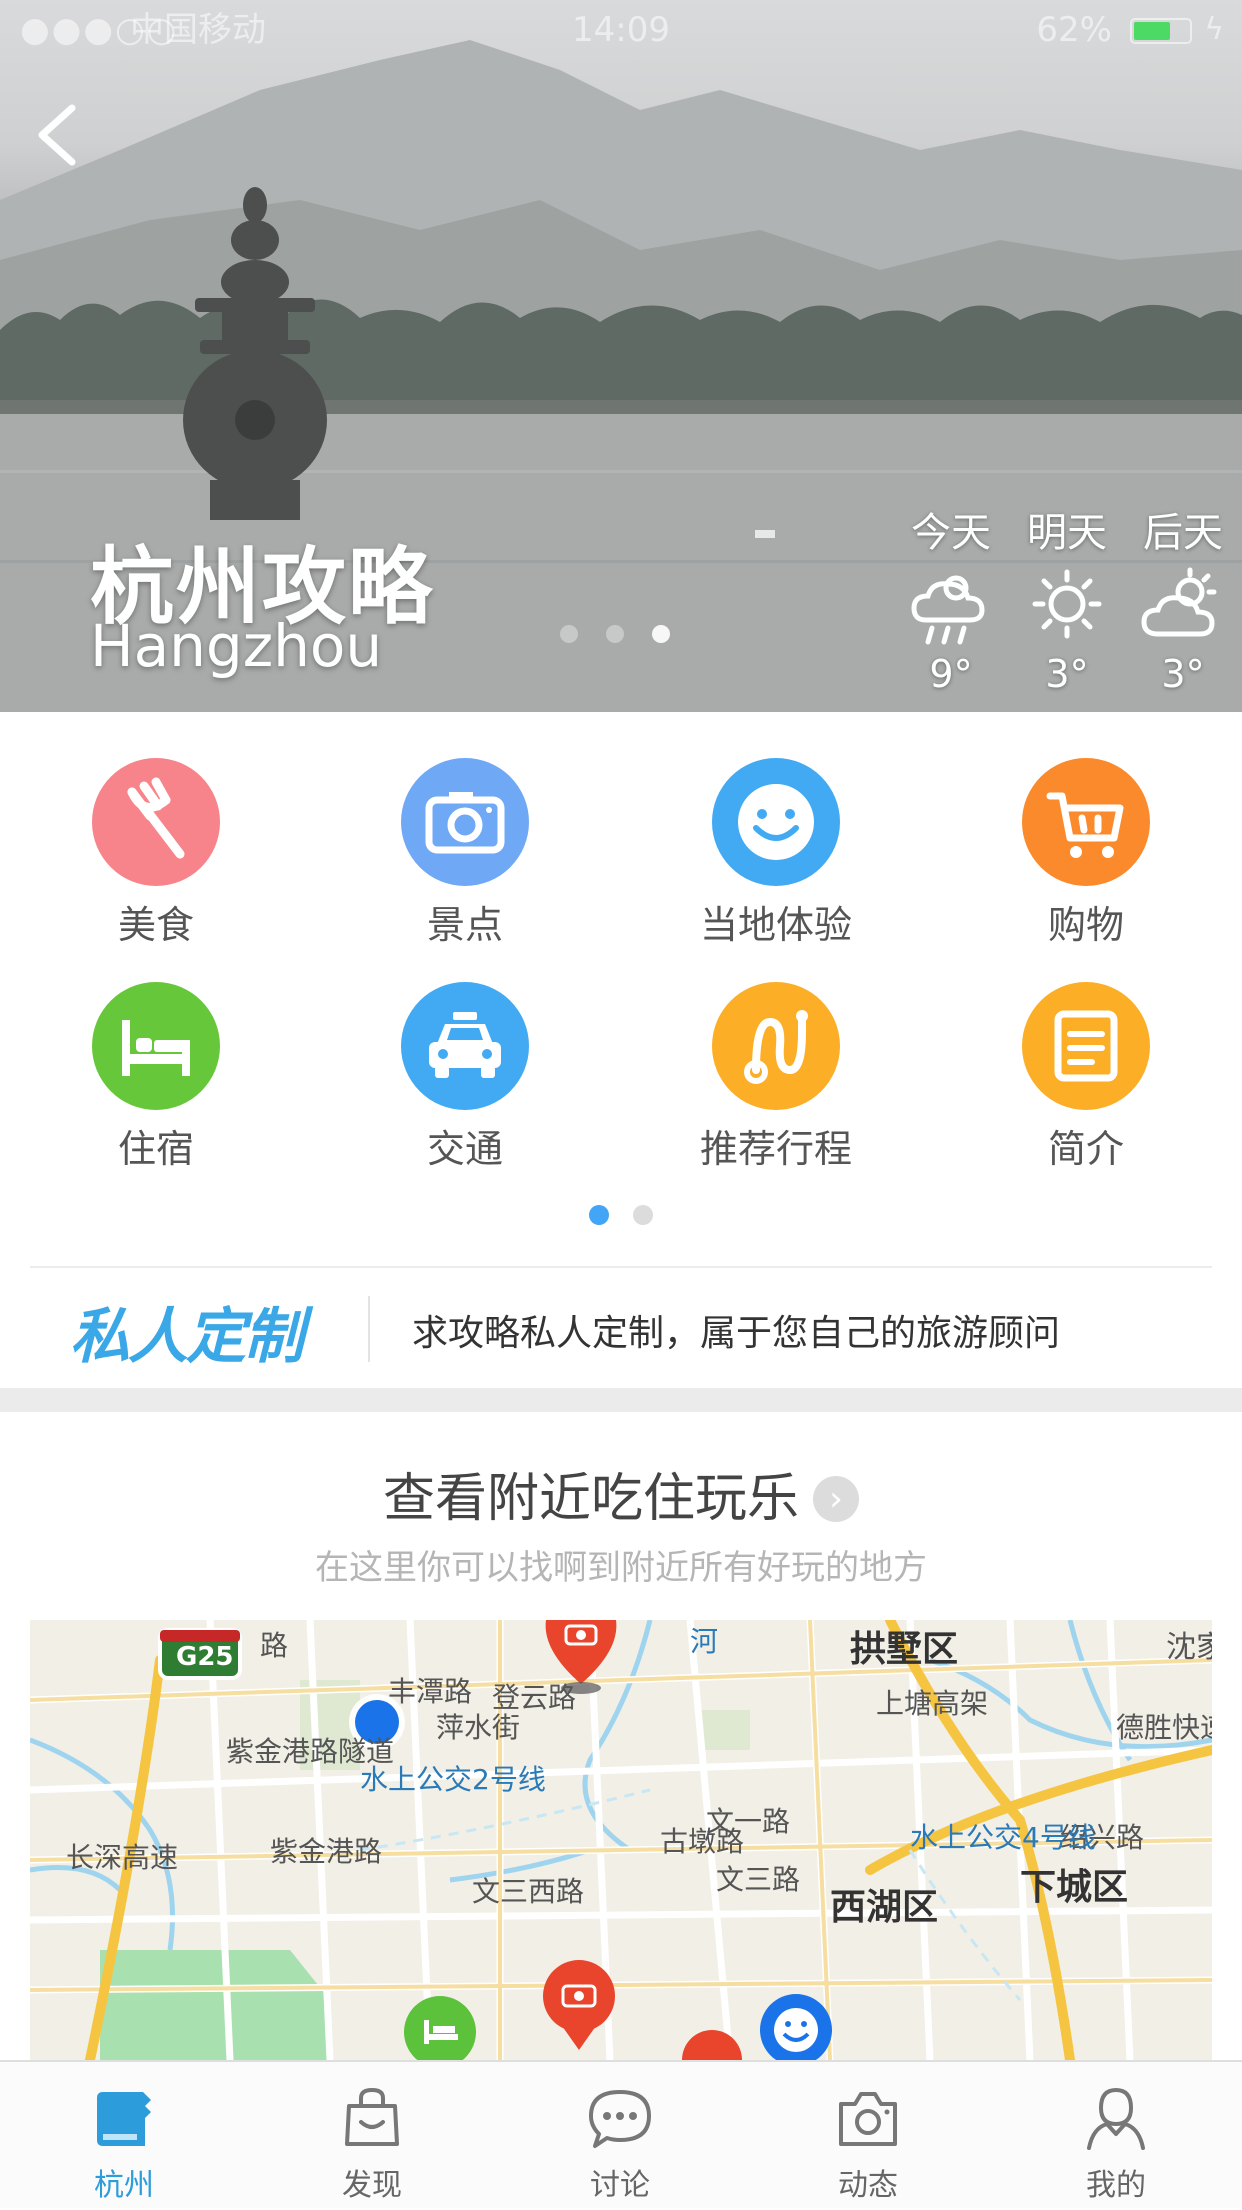 This screenshot has height=2210, width=1242. I want to click on category-introduction: 简介, so click(1086, 1077).